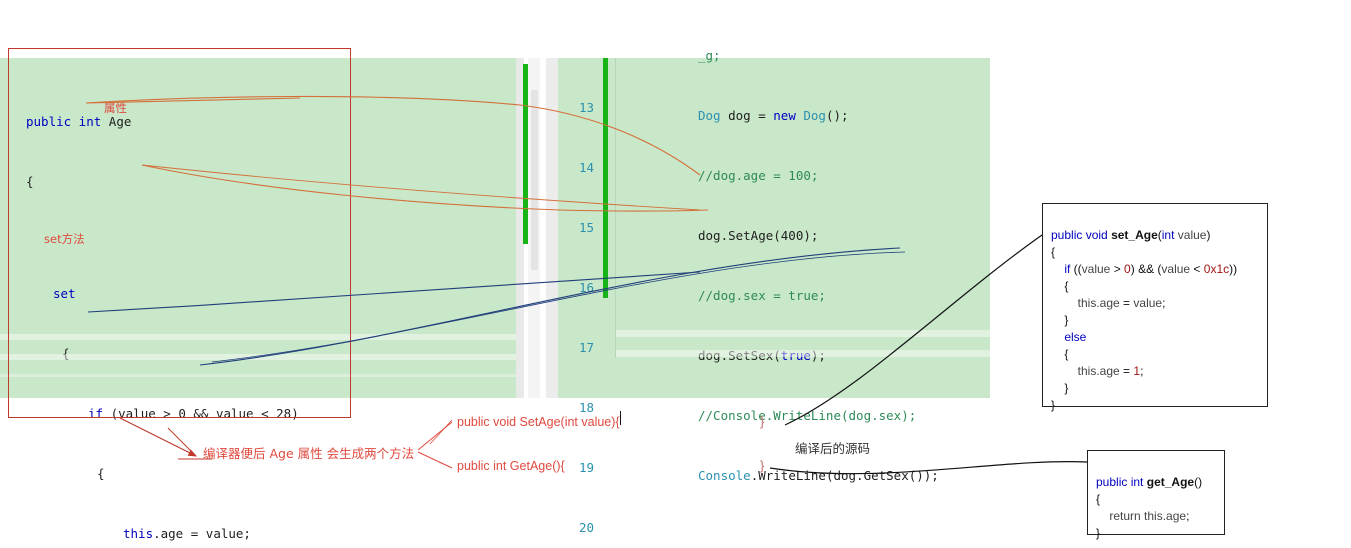  I want to click on scroll-track-mid, so click(552, 228).